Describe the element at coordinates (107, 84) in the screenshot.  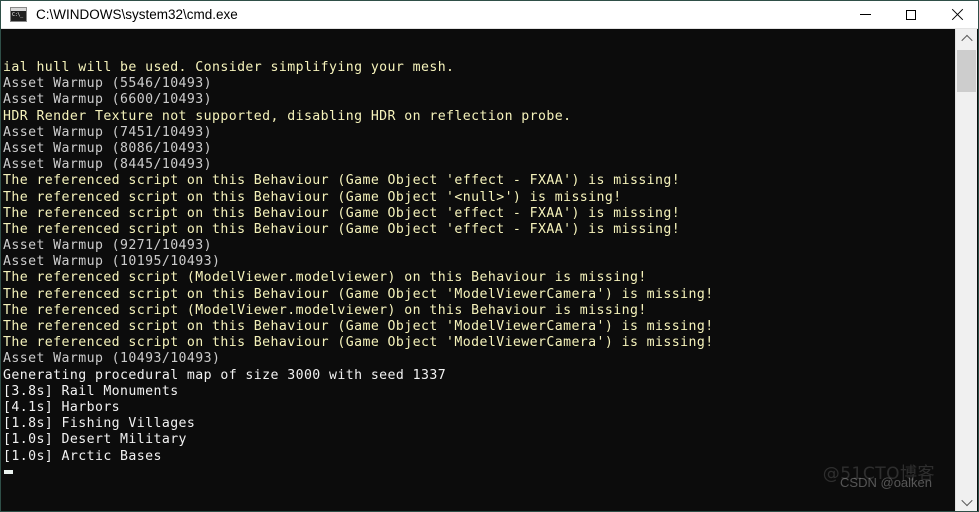
I see `console-line: Asset Warmup (5546/10493)` at that location.